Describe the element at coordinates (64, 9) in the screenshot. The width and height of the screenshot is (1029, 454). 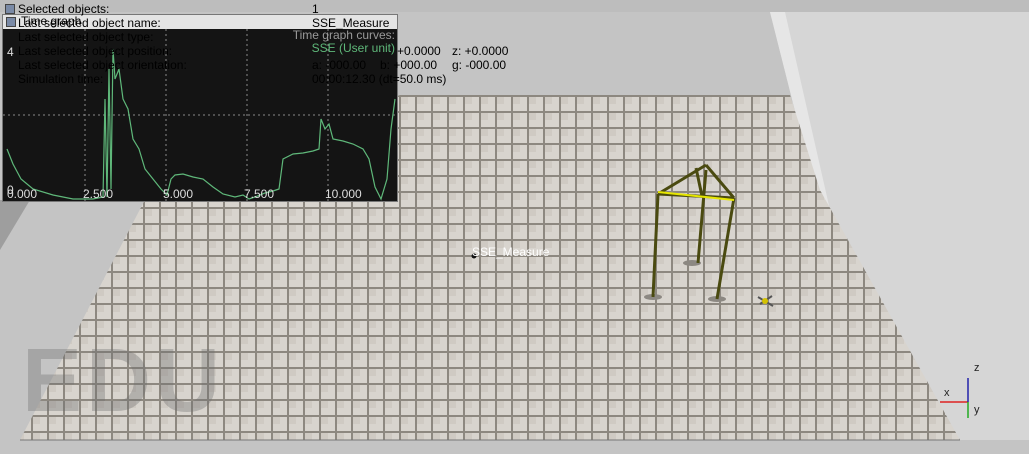
I see `selected-objects-label: Selected objects:` at that location.